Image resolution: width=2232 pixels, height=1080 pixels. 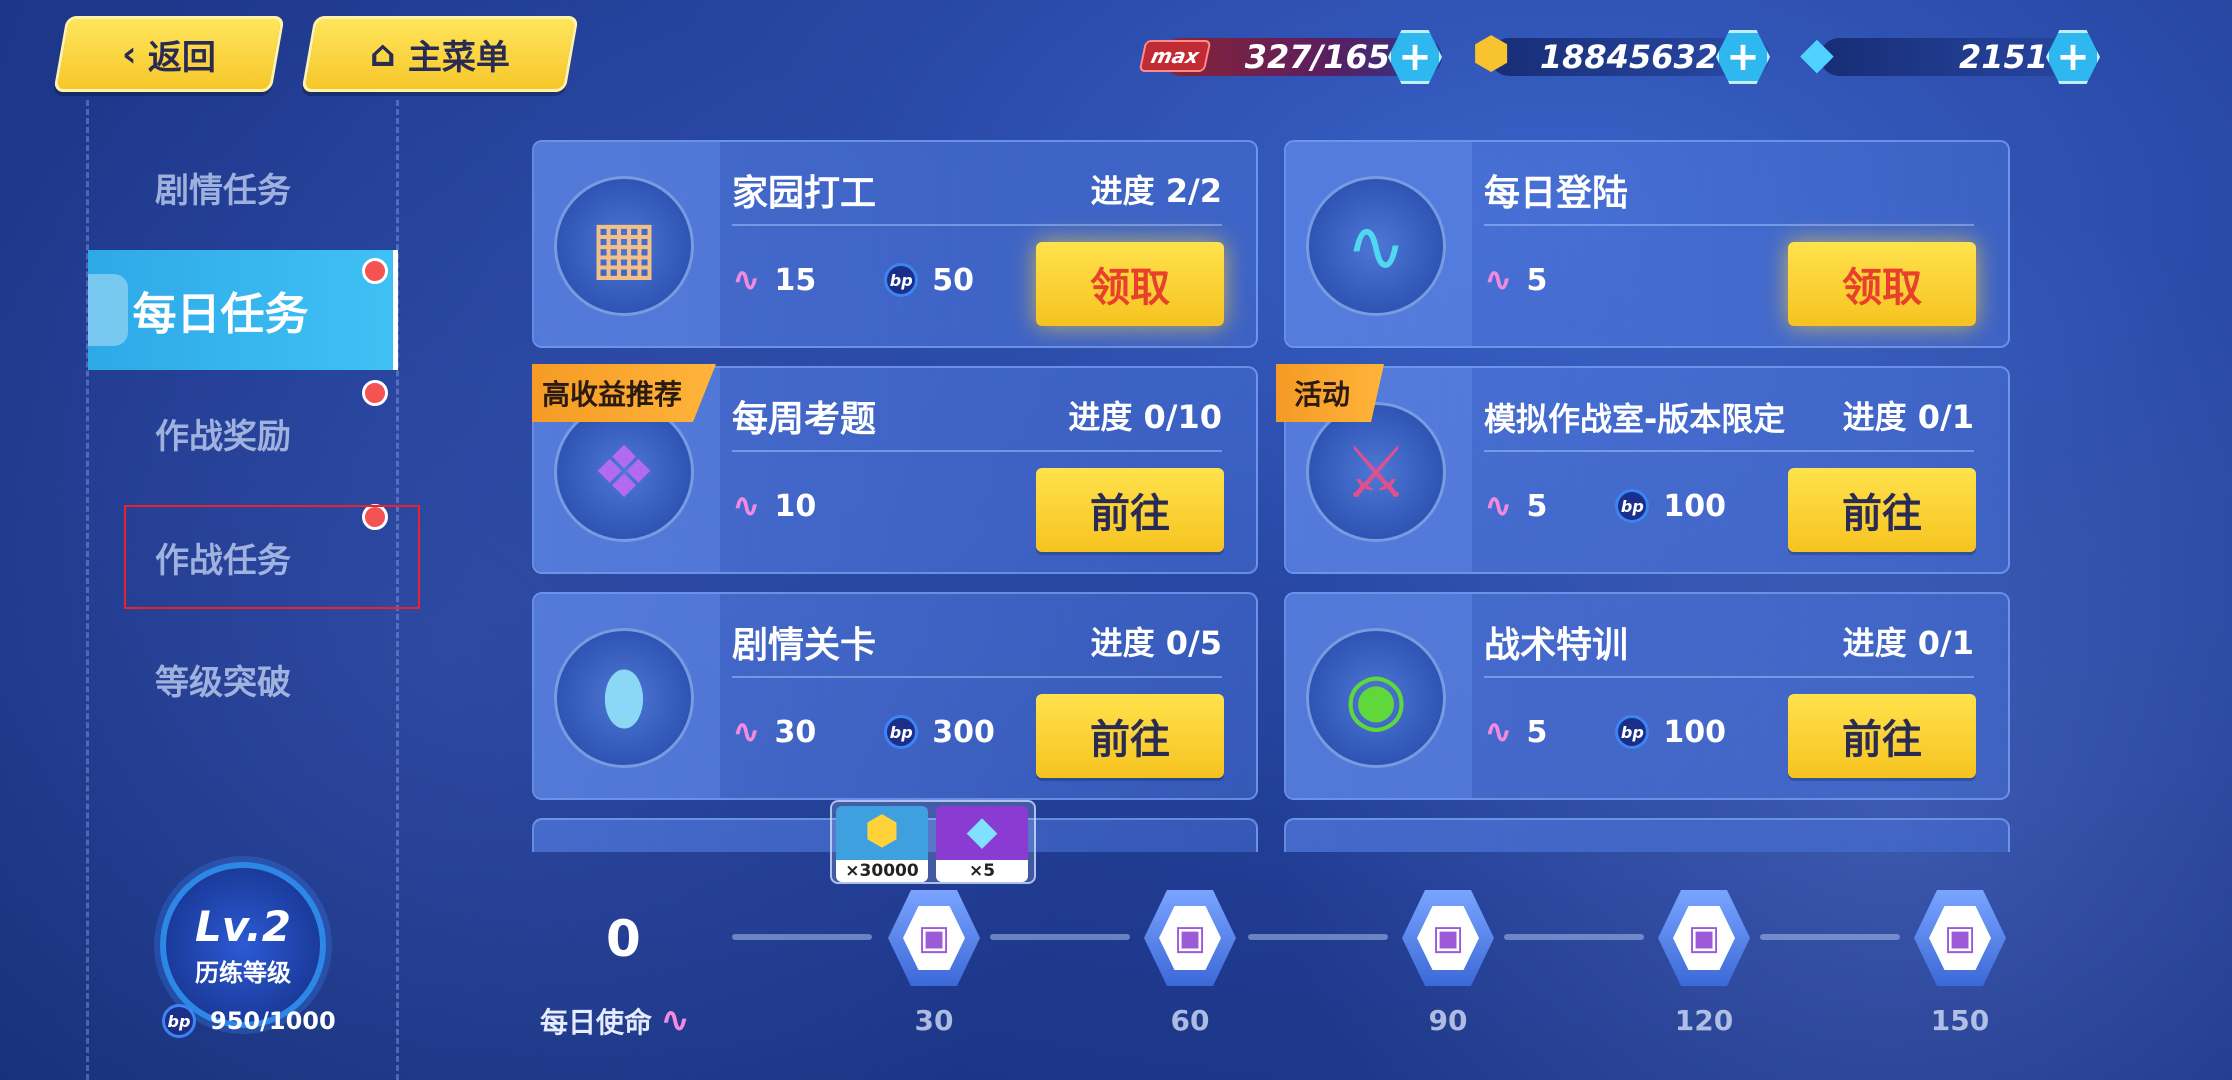 I want to click on bp-progress: bp 950/1000, so click(x=249, y=1021).